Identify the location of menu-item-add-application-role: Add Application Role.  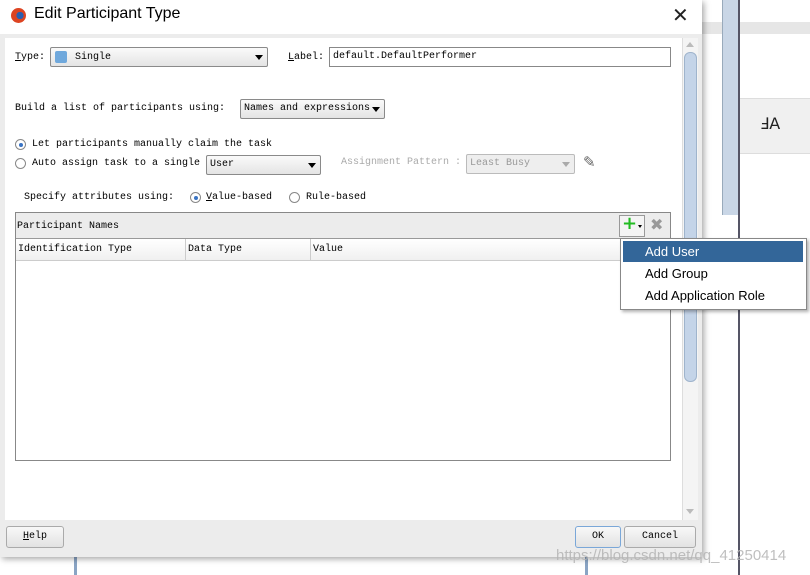
(713, 295).